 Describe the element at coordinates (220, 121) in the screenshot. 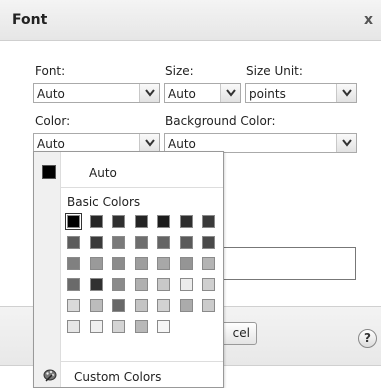

I see `background-color-label: Background Color:` at that location.